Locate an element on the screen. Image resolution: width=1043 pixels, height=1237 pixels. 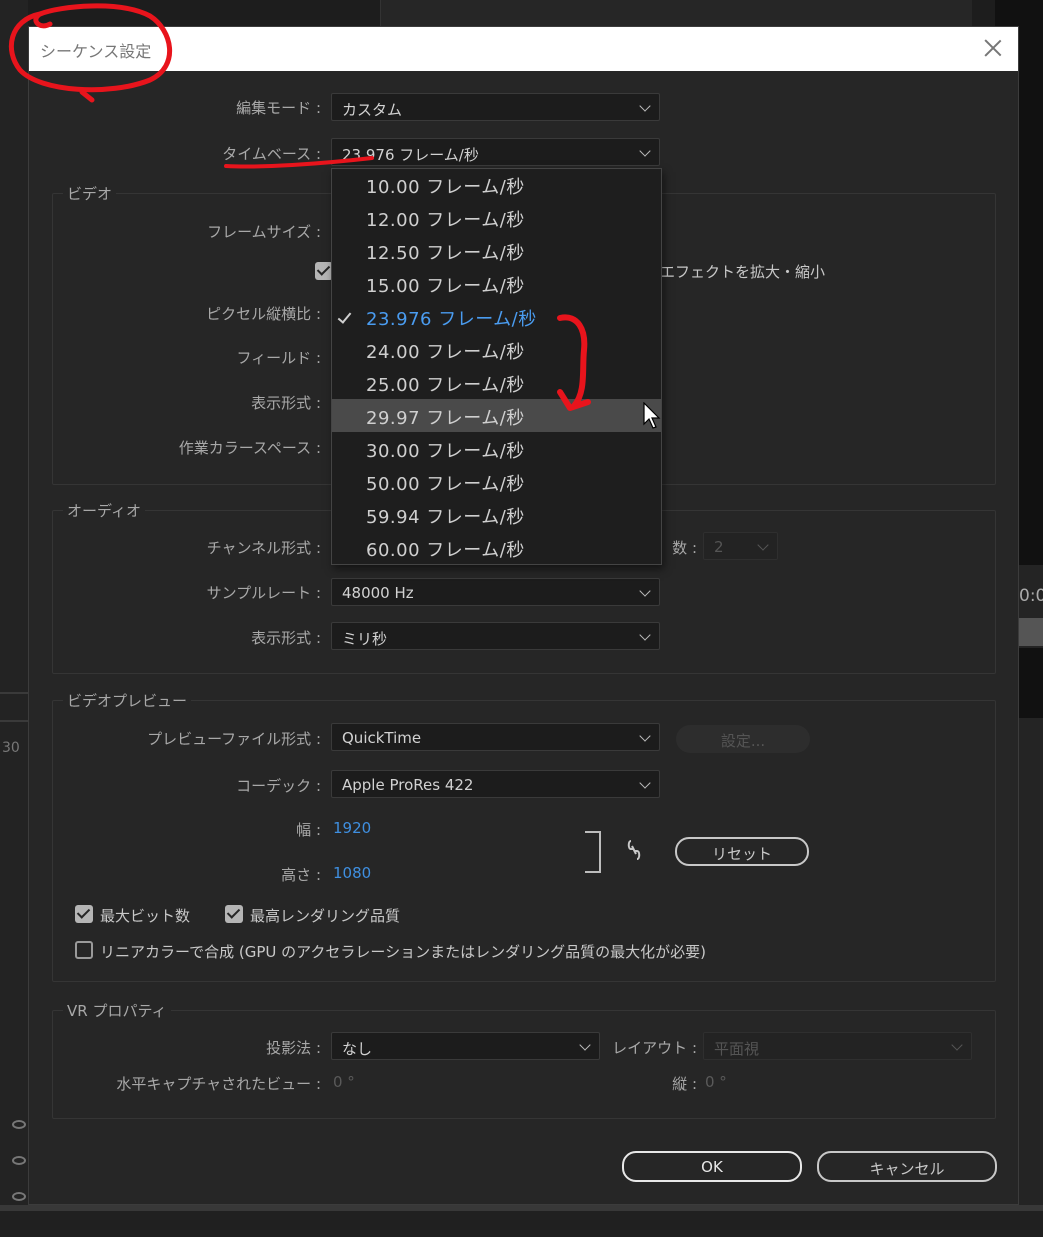
background-panel-right: 0:0 is located at coordinates (1031, 618).